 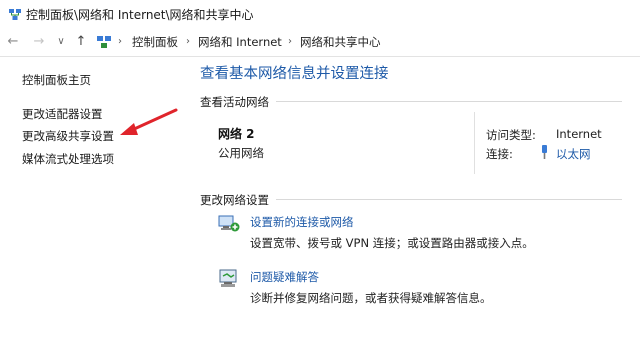 What do you see at coordinates (241, 153) in the screenshot?
I see `network-type: 公用网络` at bounding box center [241, 153].